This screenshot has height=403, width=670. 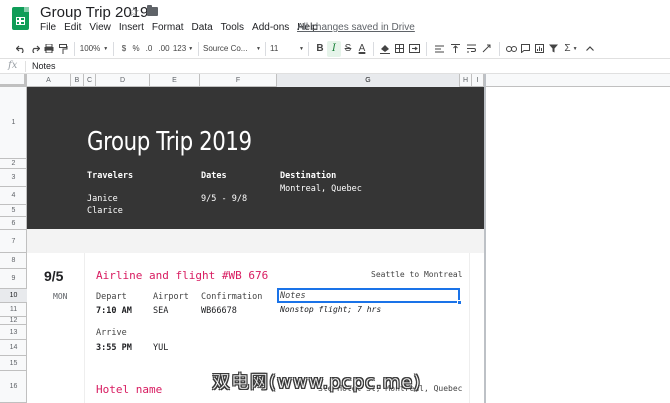 What do you see at coordinates (478, 80) in the screenshot?
I see `column-header-i: I` at bounding box center [478, 80].